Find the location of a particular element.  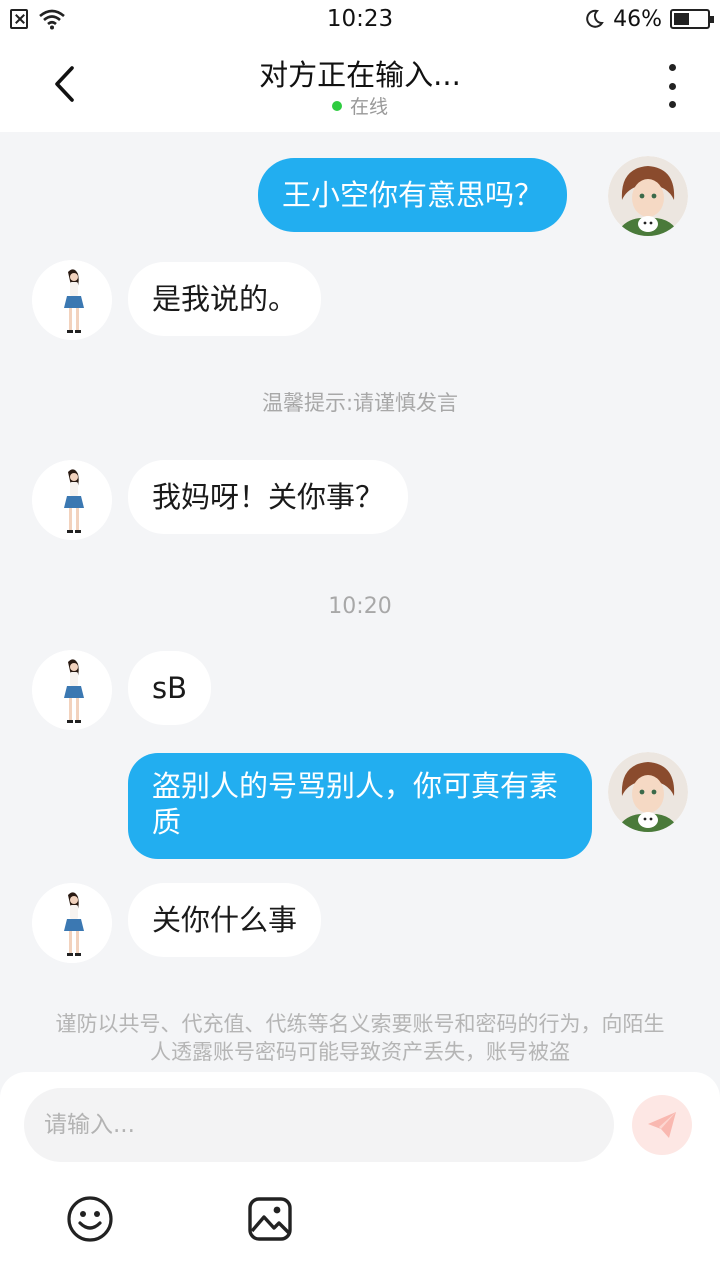

message-timestamp: 10:20 is located at coordinates (360, 606).